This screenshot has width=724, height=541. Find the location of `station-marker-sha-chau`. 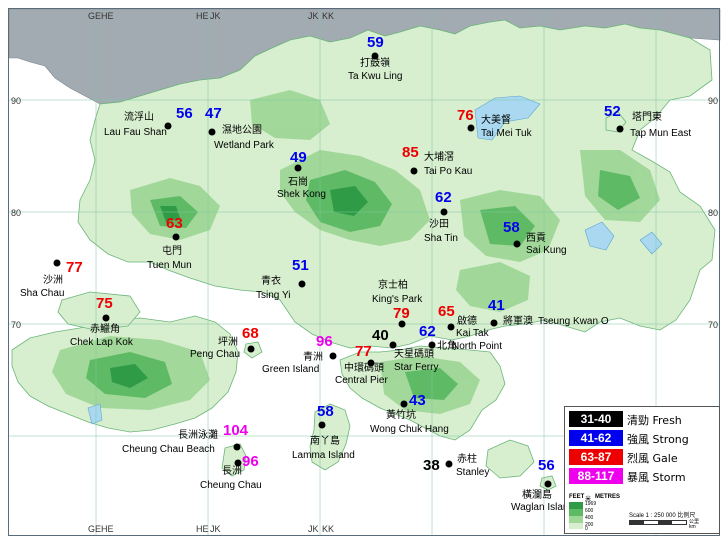

station-marker-sha-chau is located at coordinates (57, 263).